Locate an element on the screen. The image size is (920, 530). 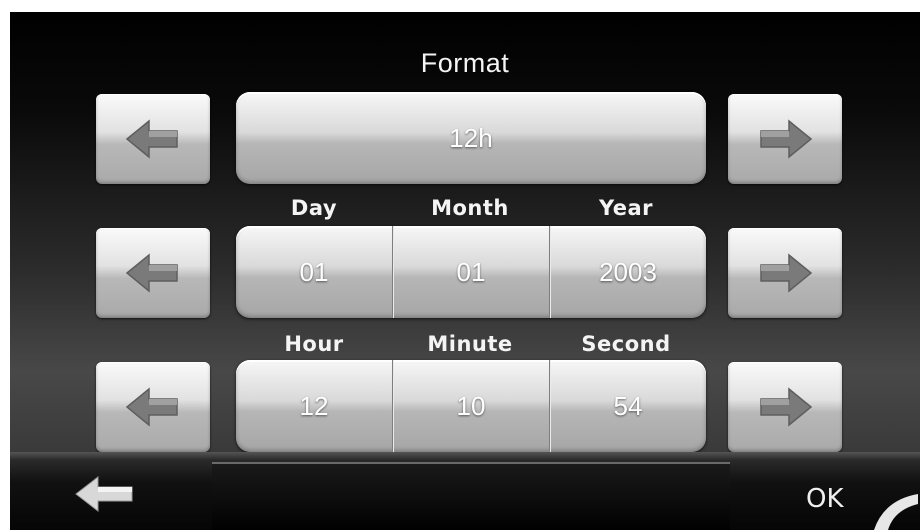
page-title: Format is located at coordinates (465, 63).